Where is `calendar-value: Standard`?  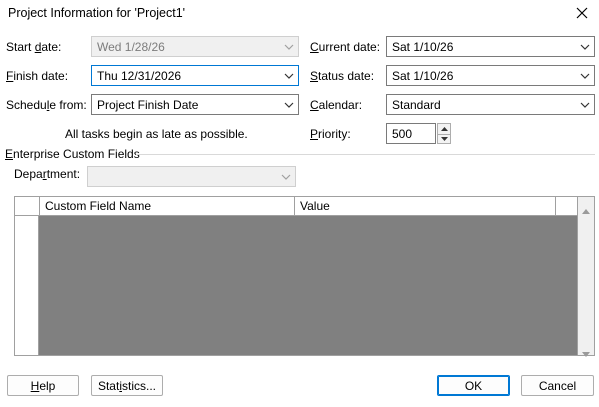
calendar-value: Standard is located at coordinates (416, 104).